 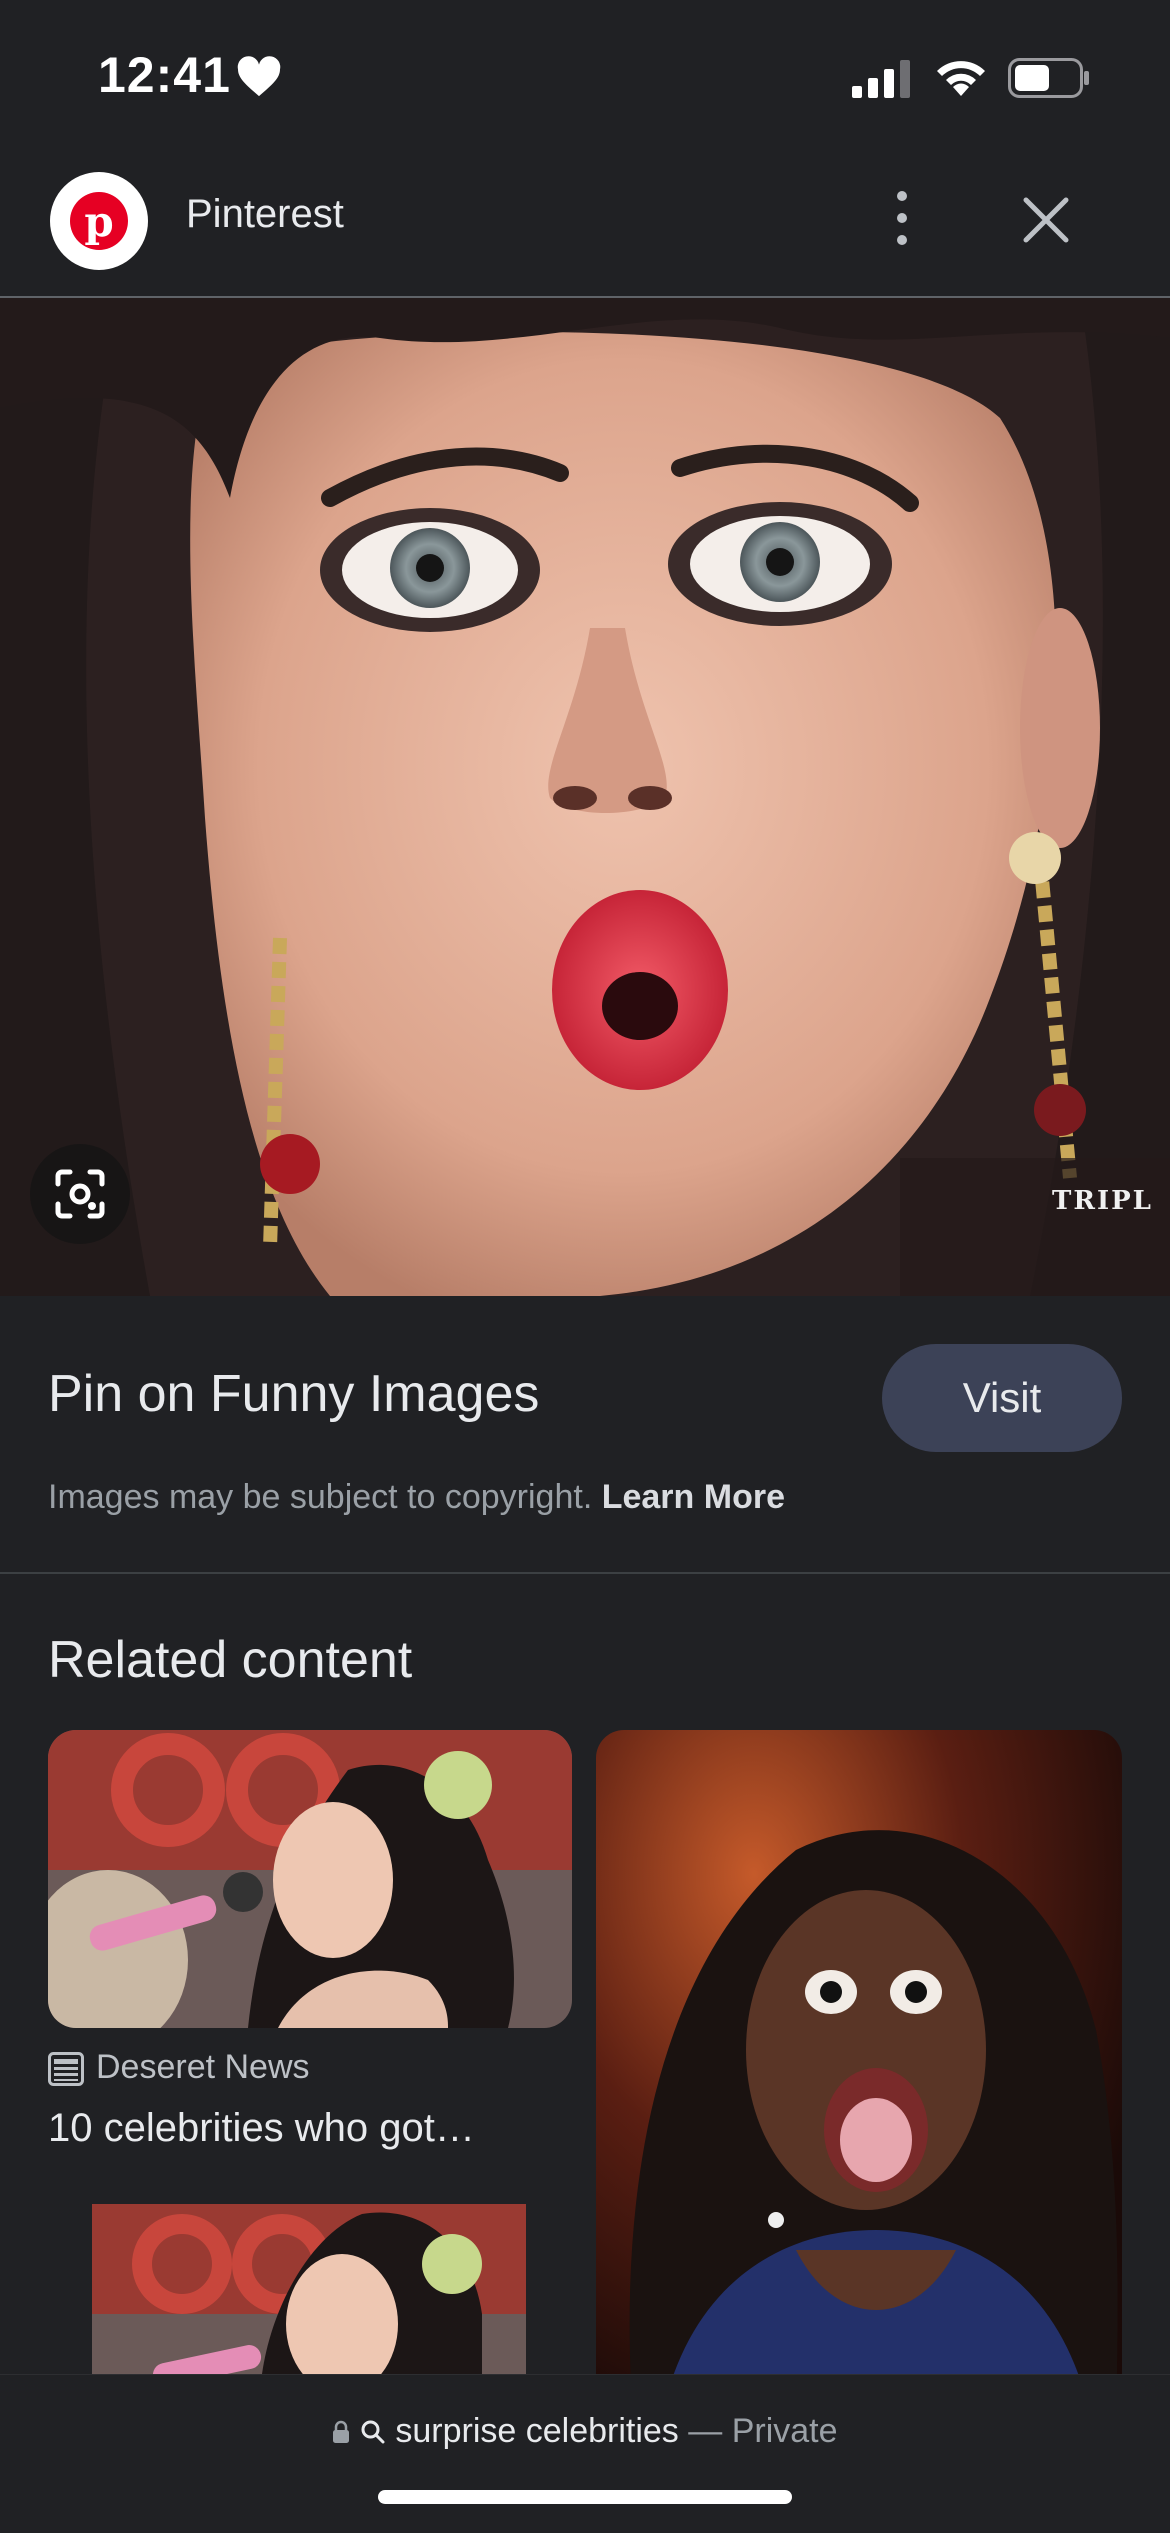 I want to click on search-icon, so click(x=373, y=2432).